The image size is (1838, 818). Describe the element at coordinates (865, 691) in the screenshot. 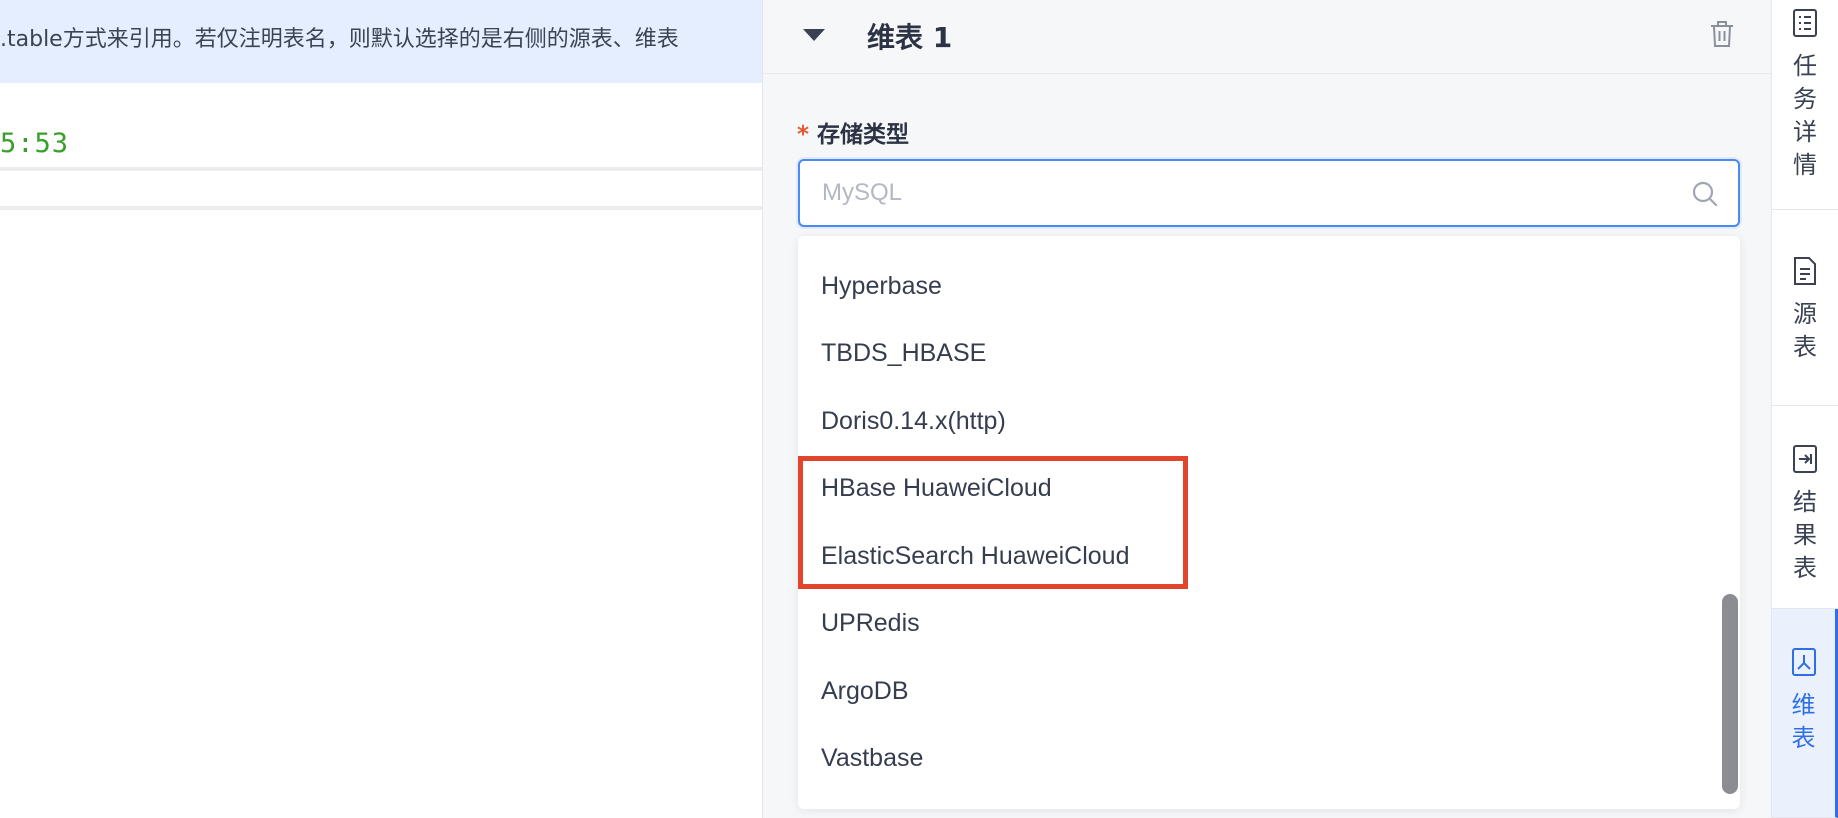

I see `dropdown-option: ArgoDB` at that location.